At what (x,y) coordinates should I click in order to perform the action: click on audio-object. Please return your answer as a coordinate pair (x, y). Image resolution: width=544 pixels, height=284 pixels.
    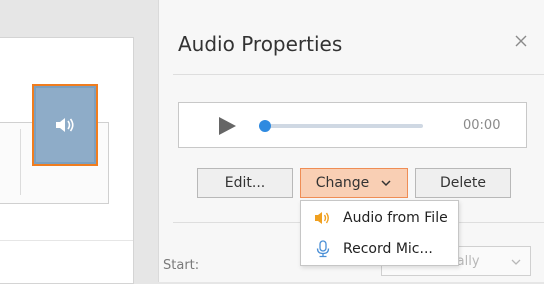
    Looking at the image, I should click on (65, 125).